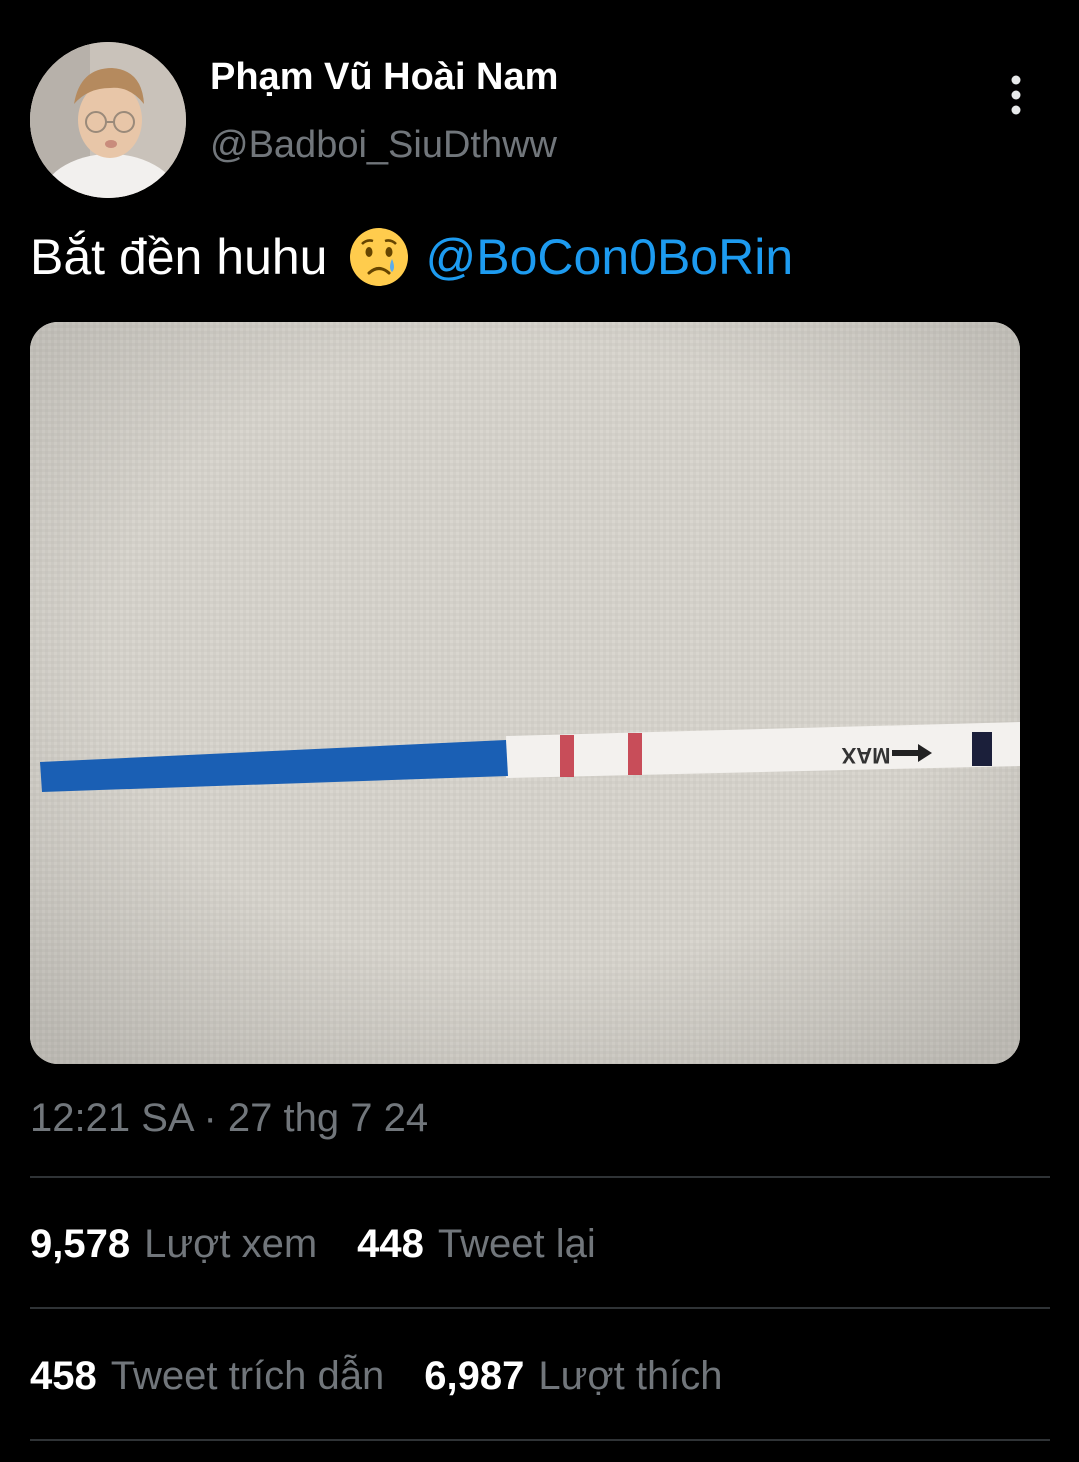 The height and width of the screenshot is (1462, 1079). What do you see at coordinates (80, 1244) in the screenshot?
I see `views-count: 9,578` at bounding box center [80, 1244].